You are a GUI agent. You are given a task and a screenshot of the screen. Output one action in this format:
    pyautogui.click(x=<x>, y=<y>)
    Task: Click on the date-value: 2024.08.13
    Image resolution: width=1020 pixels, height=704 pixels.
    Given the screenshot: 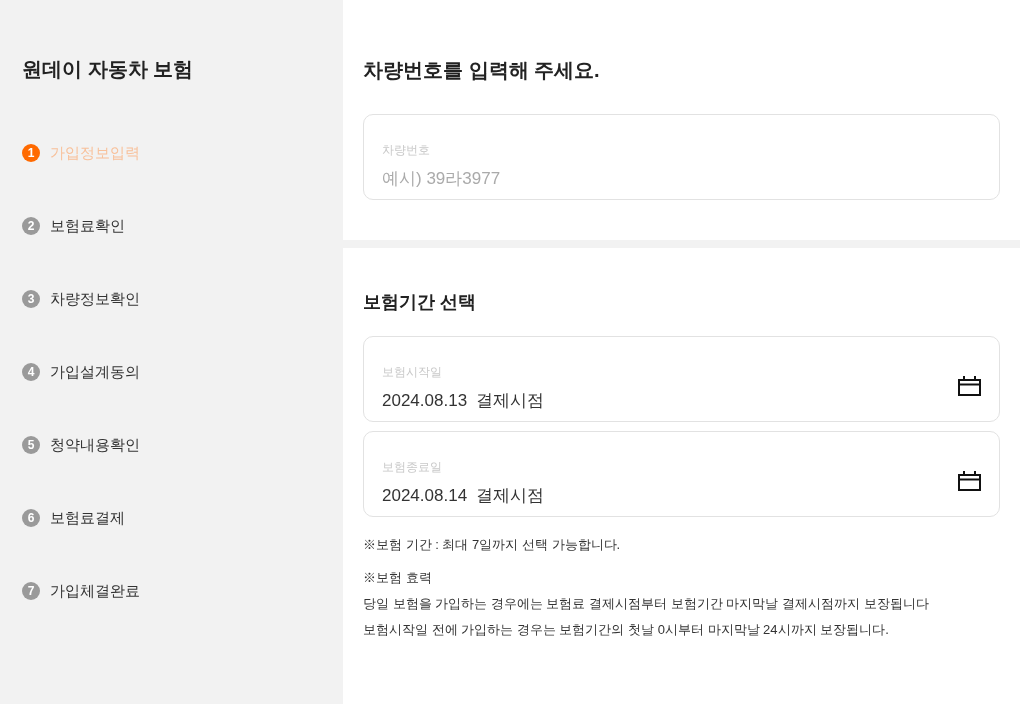 What is the action you would take?
    pyautogui.click(x=425, y=401)
    